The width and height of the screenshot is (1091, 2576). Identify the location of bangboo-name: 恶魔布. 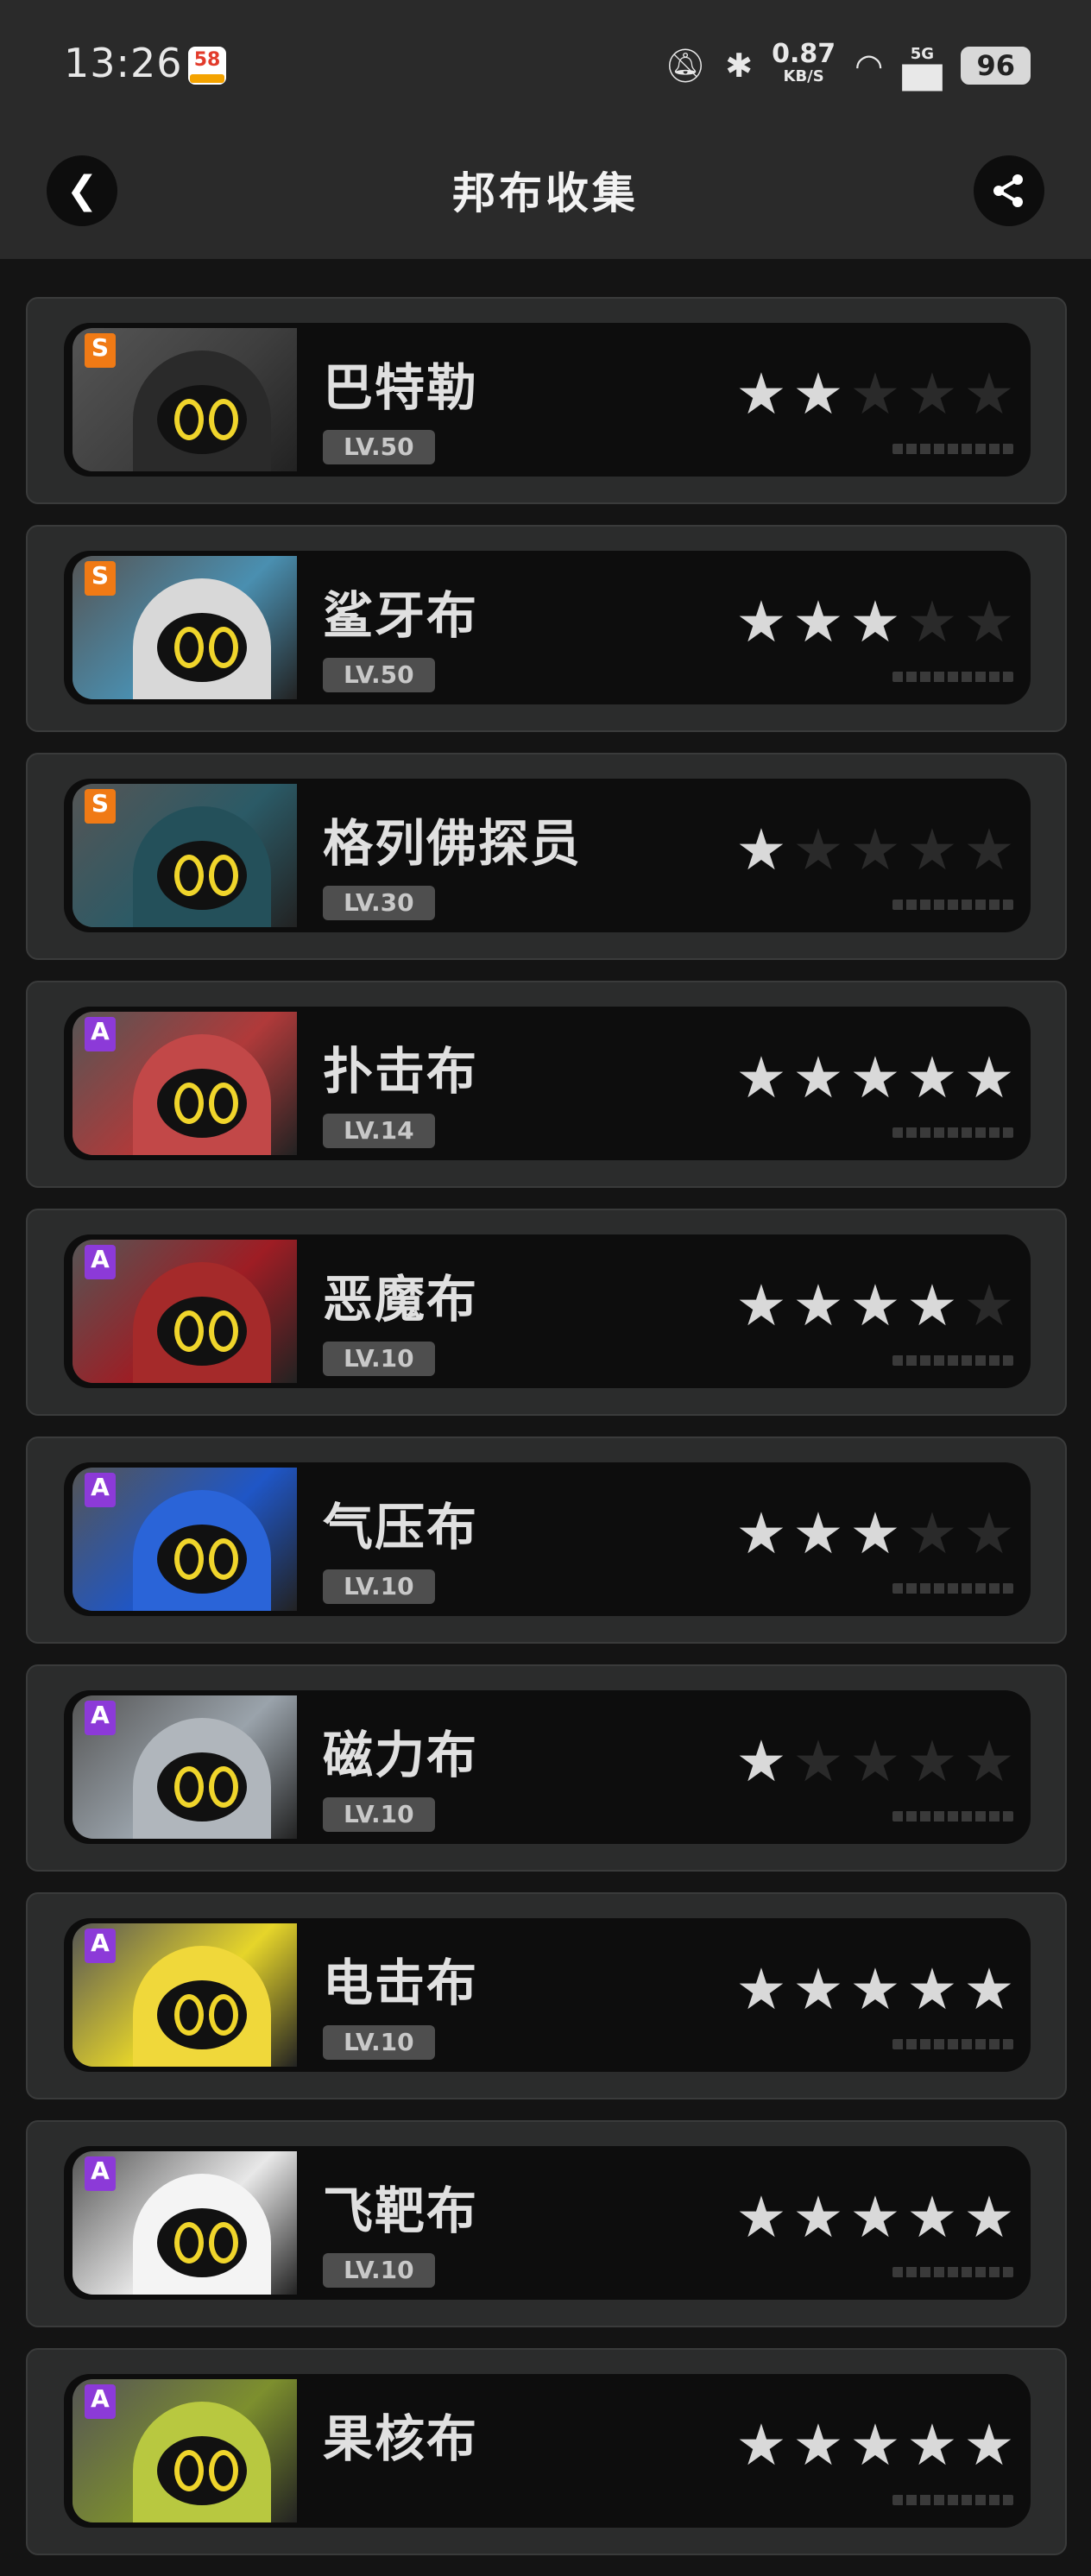
(401, 1299).